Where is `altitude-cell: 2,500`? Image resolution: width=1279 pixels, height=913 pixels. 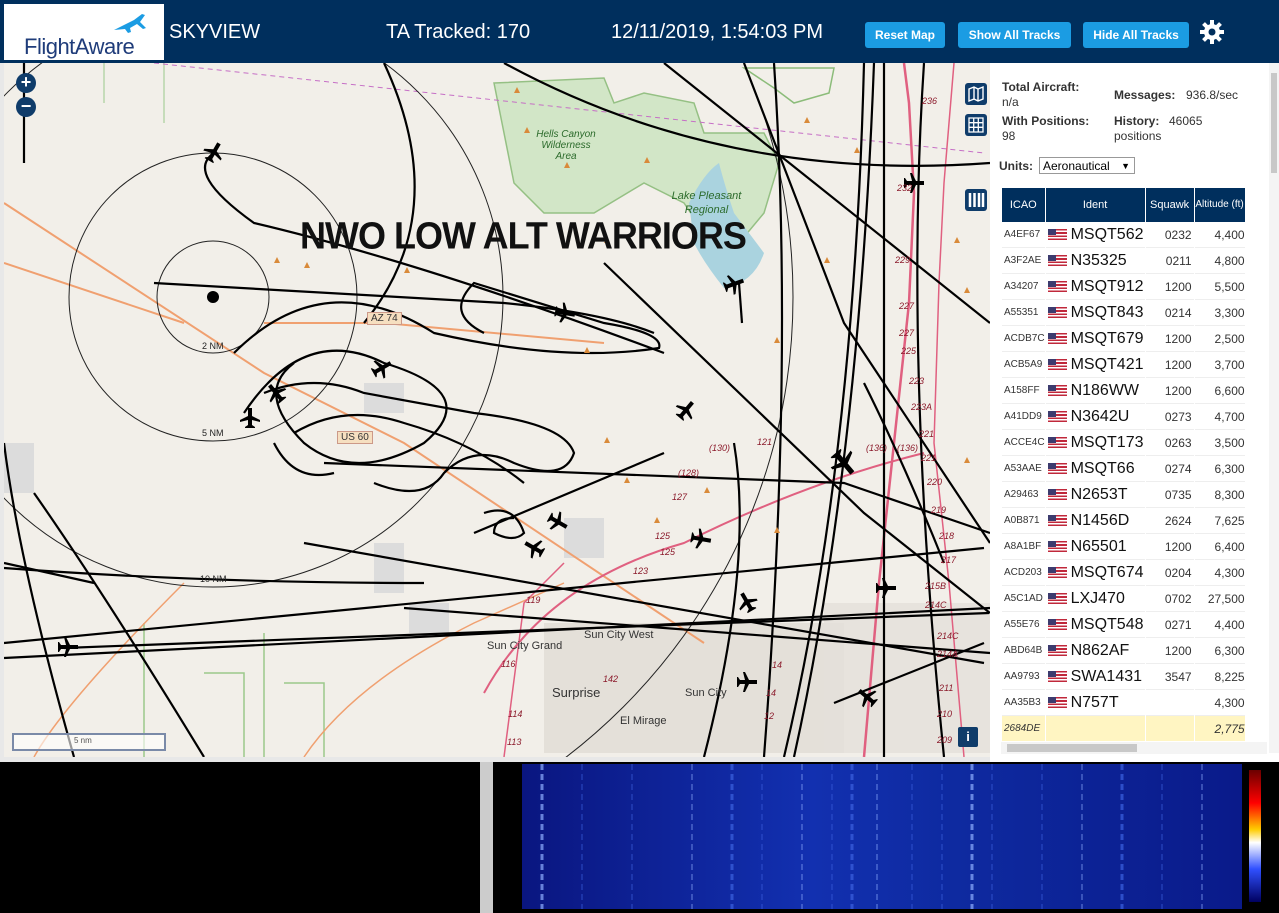
altitude-cell: 2,500 is located at coordinates (1219, 339).